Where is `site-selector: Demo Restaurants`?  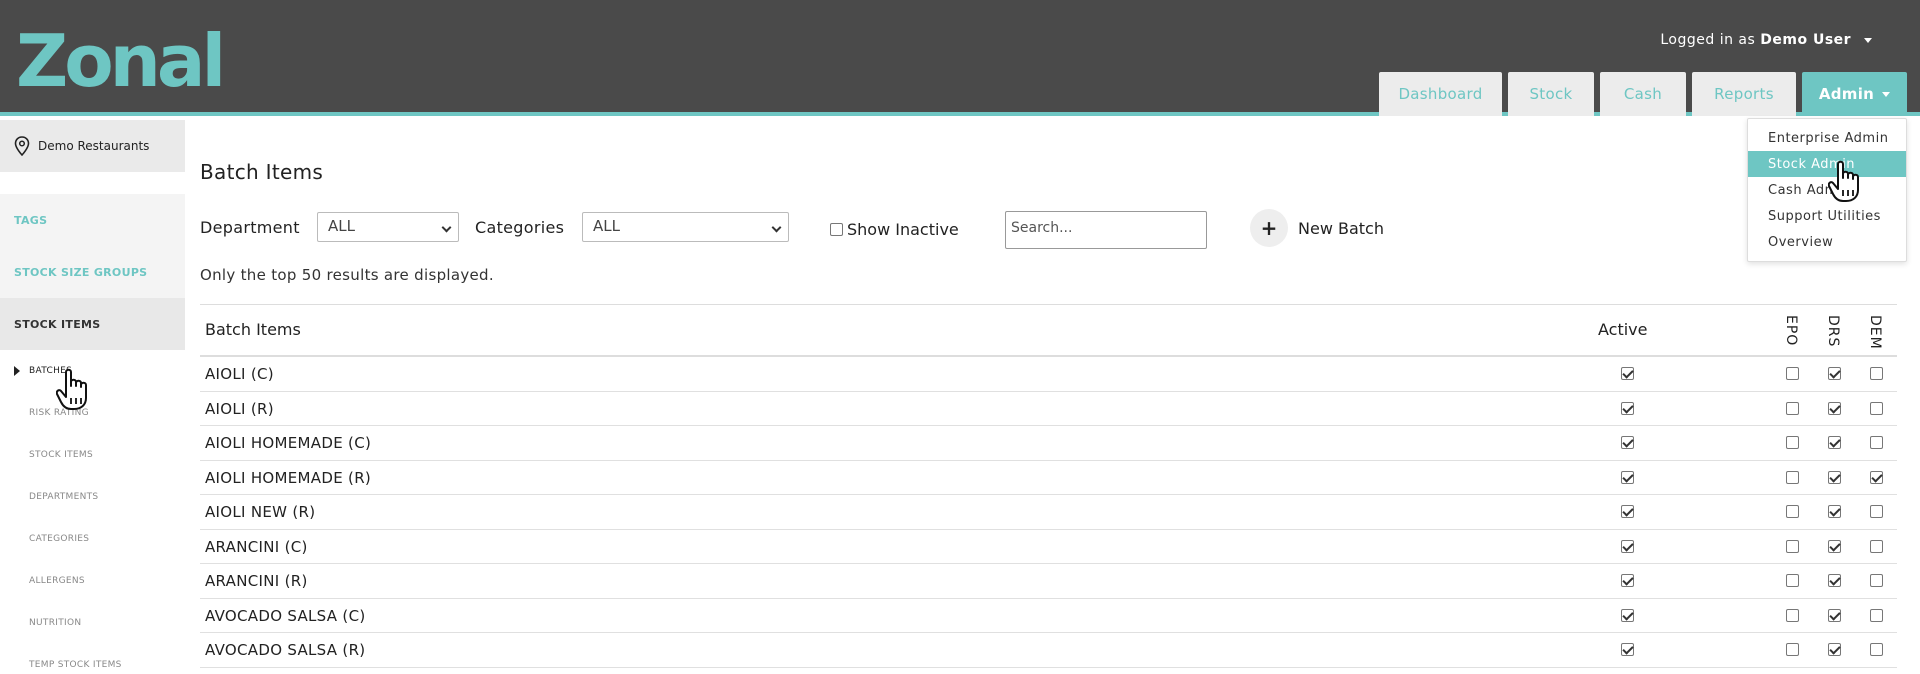
site-selector: Demo Restaurants is located at coordinates (92, 146).